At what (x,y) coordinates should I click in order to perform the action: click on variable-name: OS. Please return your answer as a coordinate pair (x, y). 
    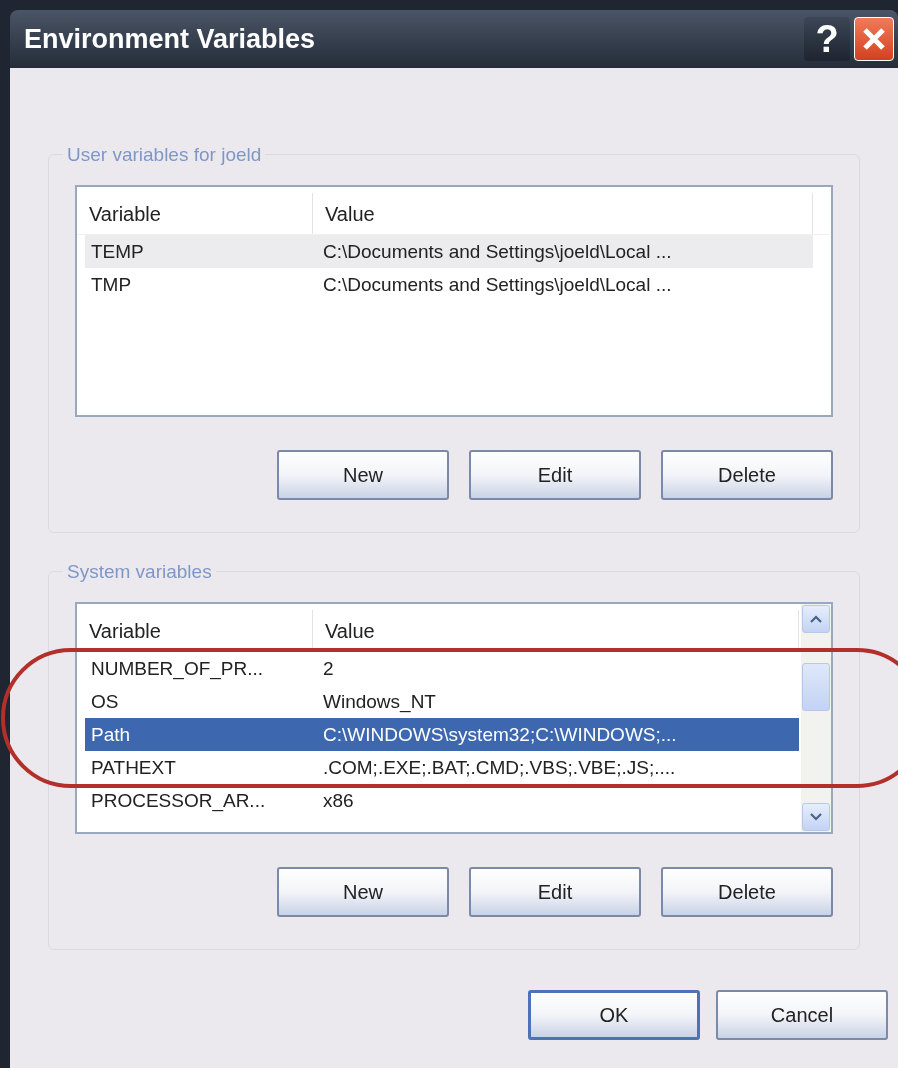
    Looking at the image, I should click on (105, 701).